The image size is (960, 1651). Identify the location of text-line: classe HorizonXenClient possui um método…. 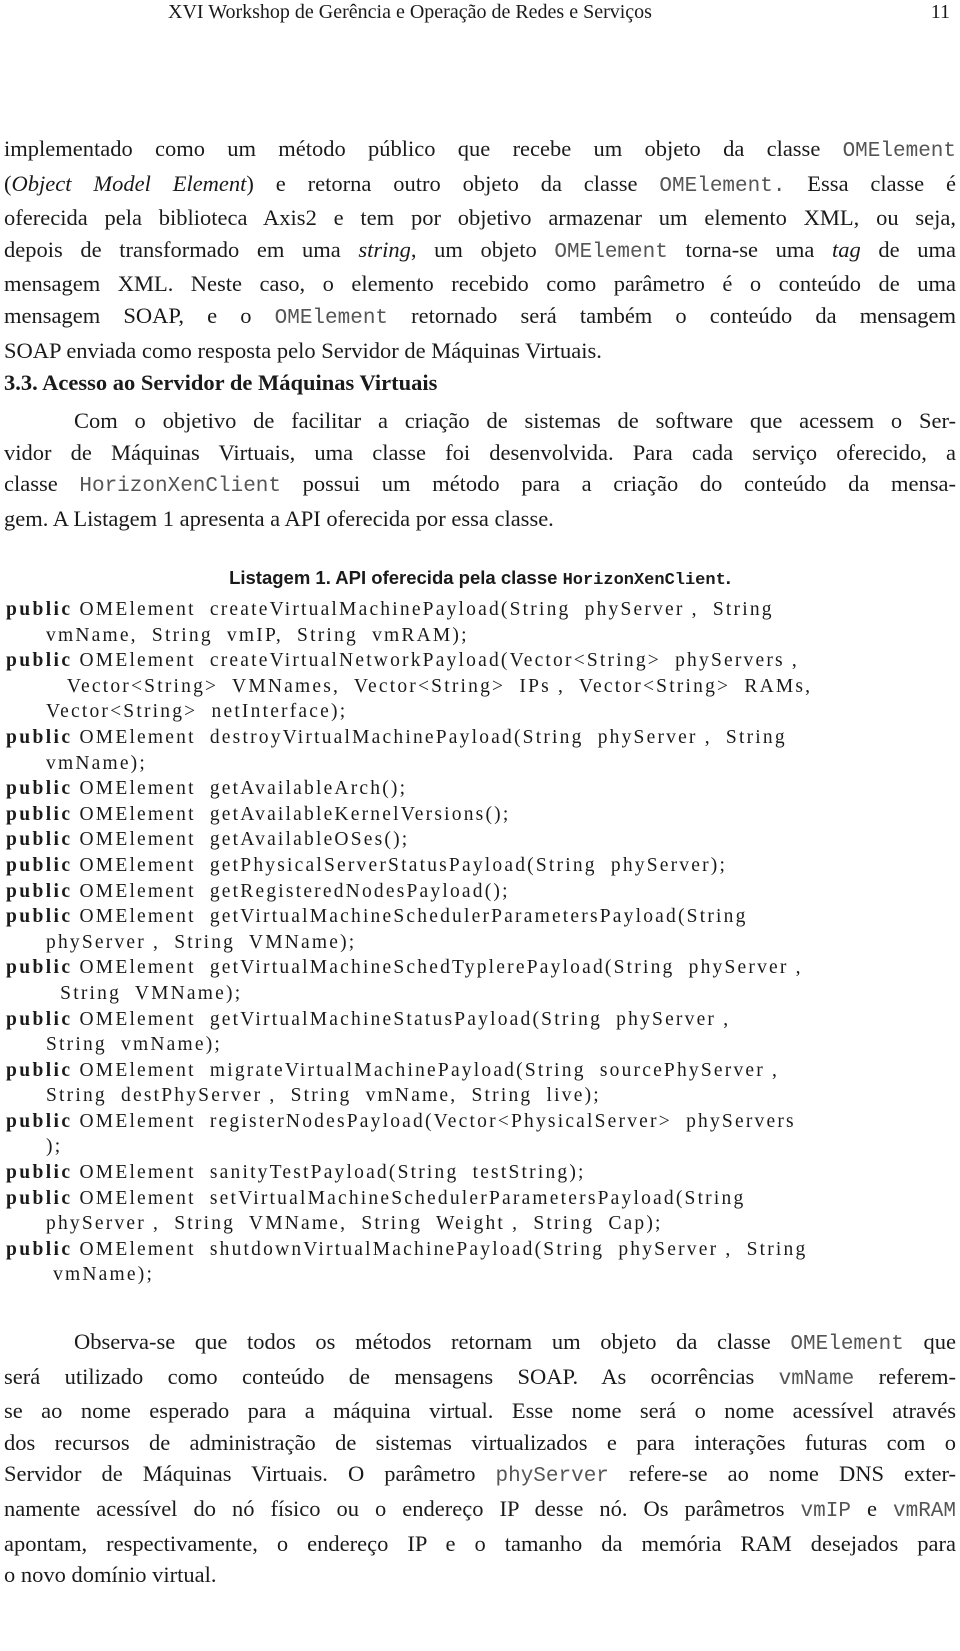
(480, 485).